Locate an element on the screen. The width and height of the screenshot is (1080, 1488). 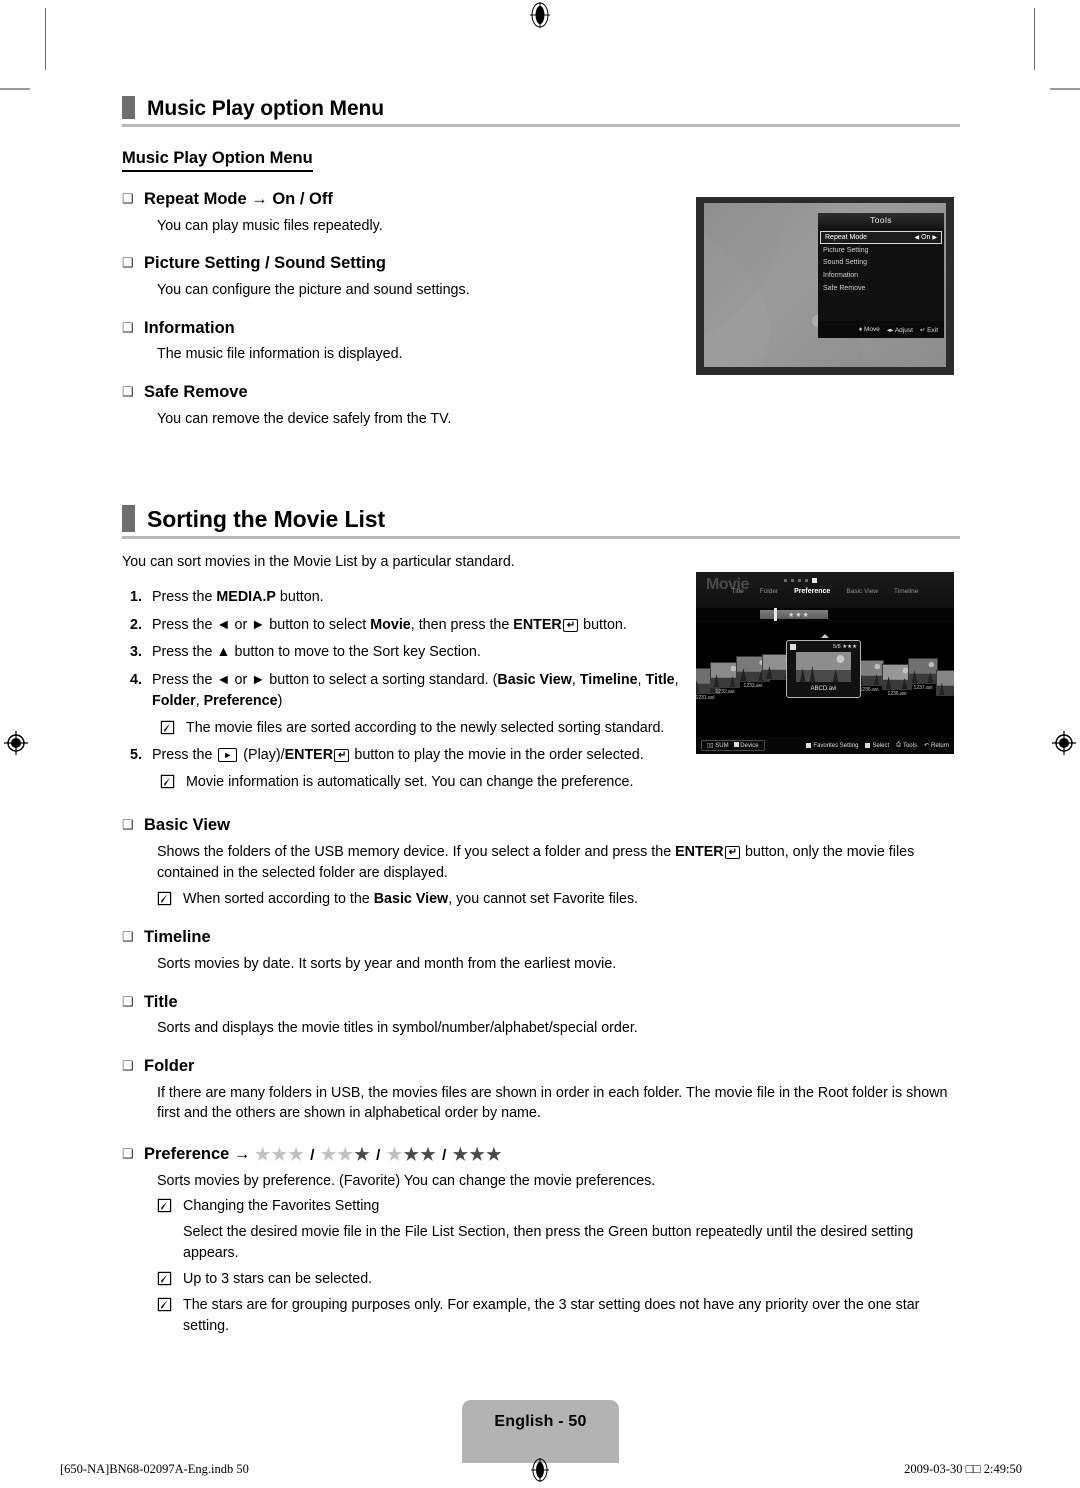
selected-index-label: 5/8 is located at coordinates (837, 646).